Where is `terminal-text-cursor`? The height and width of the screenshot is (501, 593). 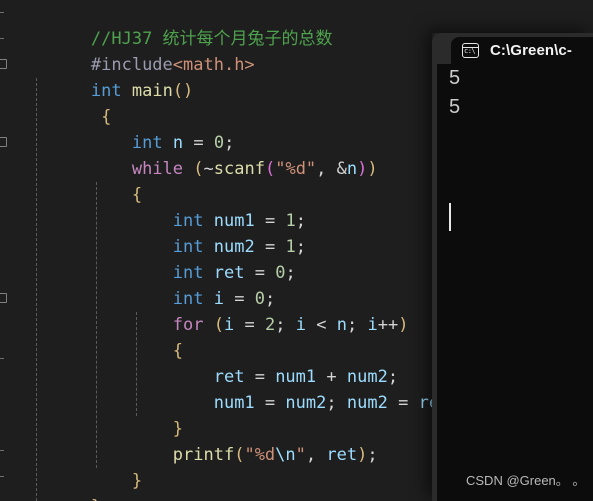 terminal-text-cursor is located at coordinates (450, 217).